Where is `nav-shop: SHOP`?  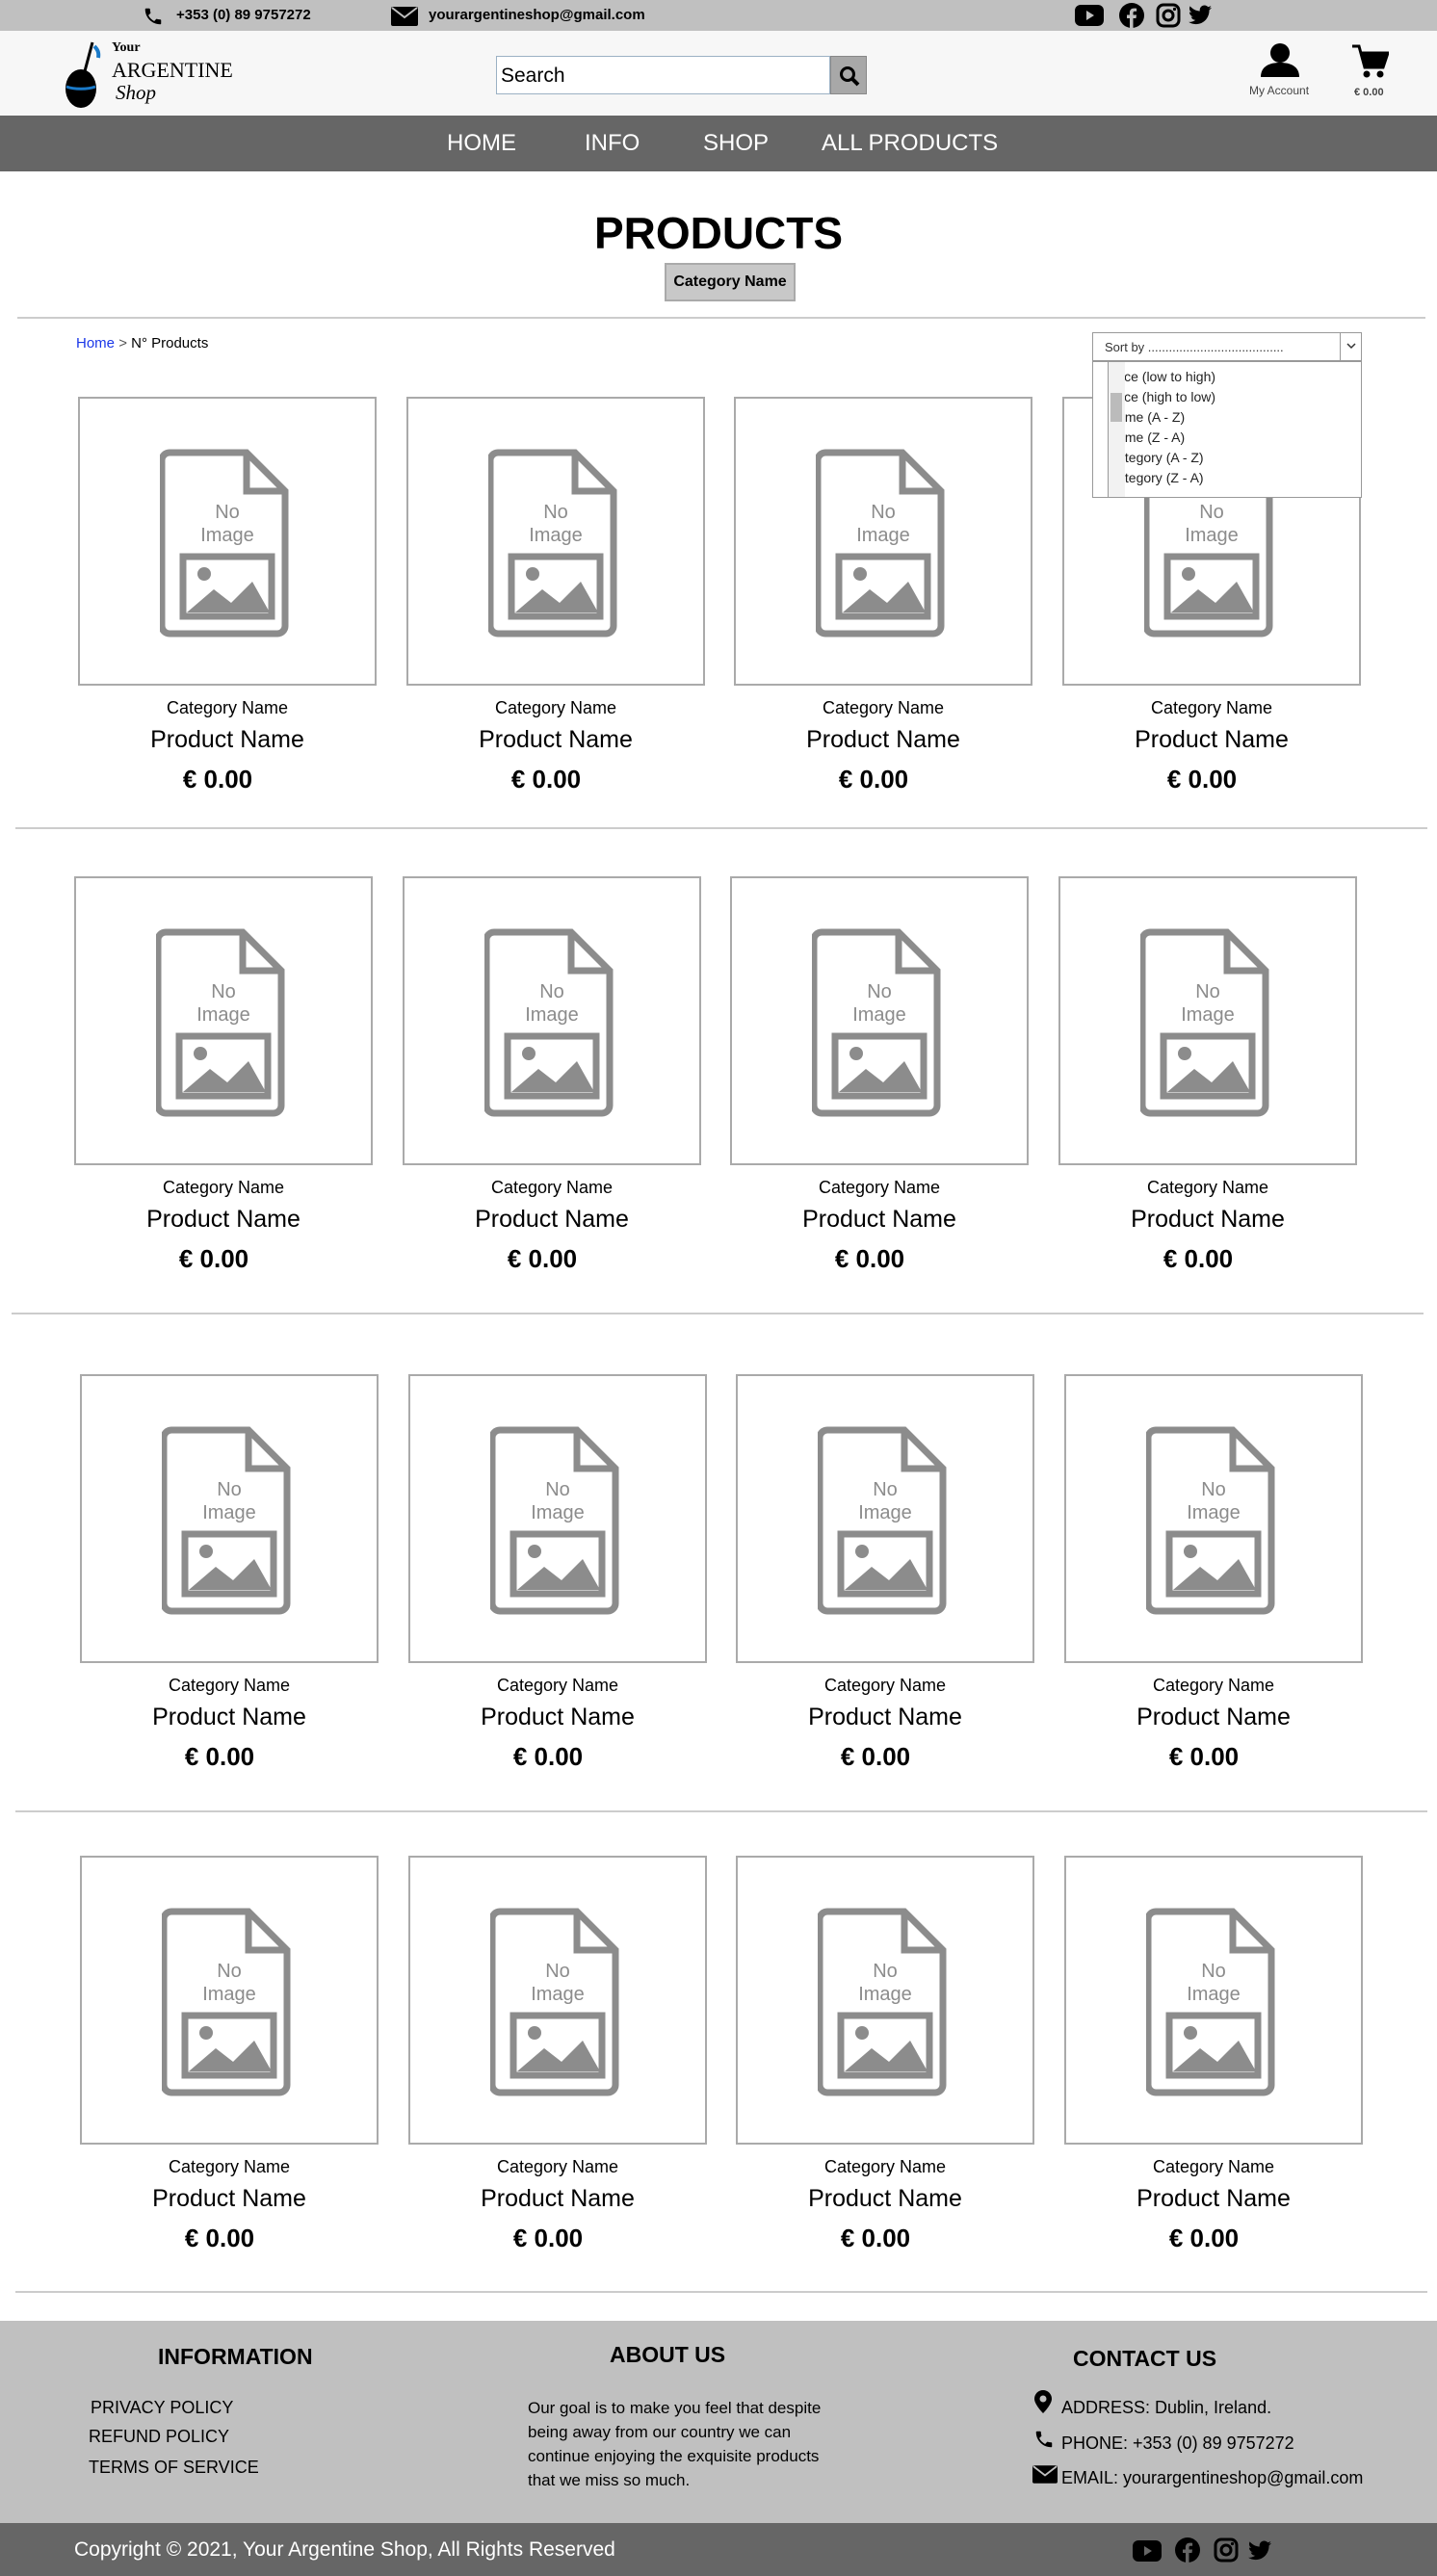
nav-shop: SHOP is located at coordinates (736, 143).